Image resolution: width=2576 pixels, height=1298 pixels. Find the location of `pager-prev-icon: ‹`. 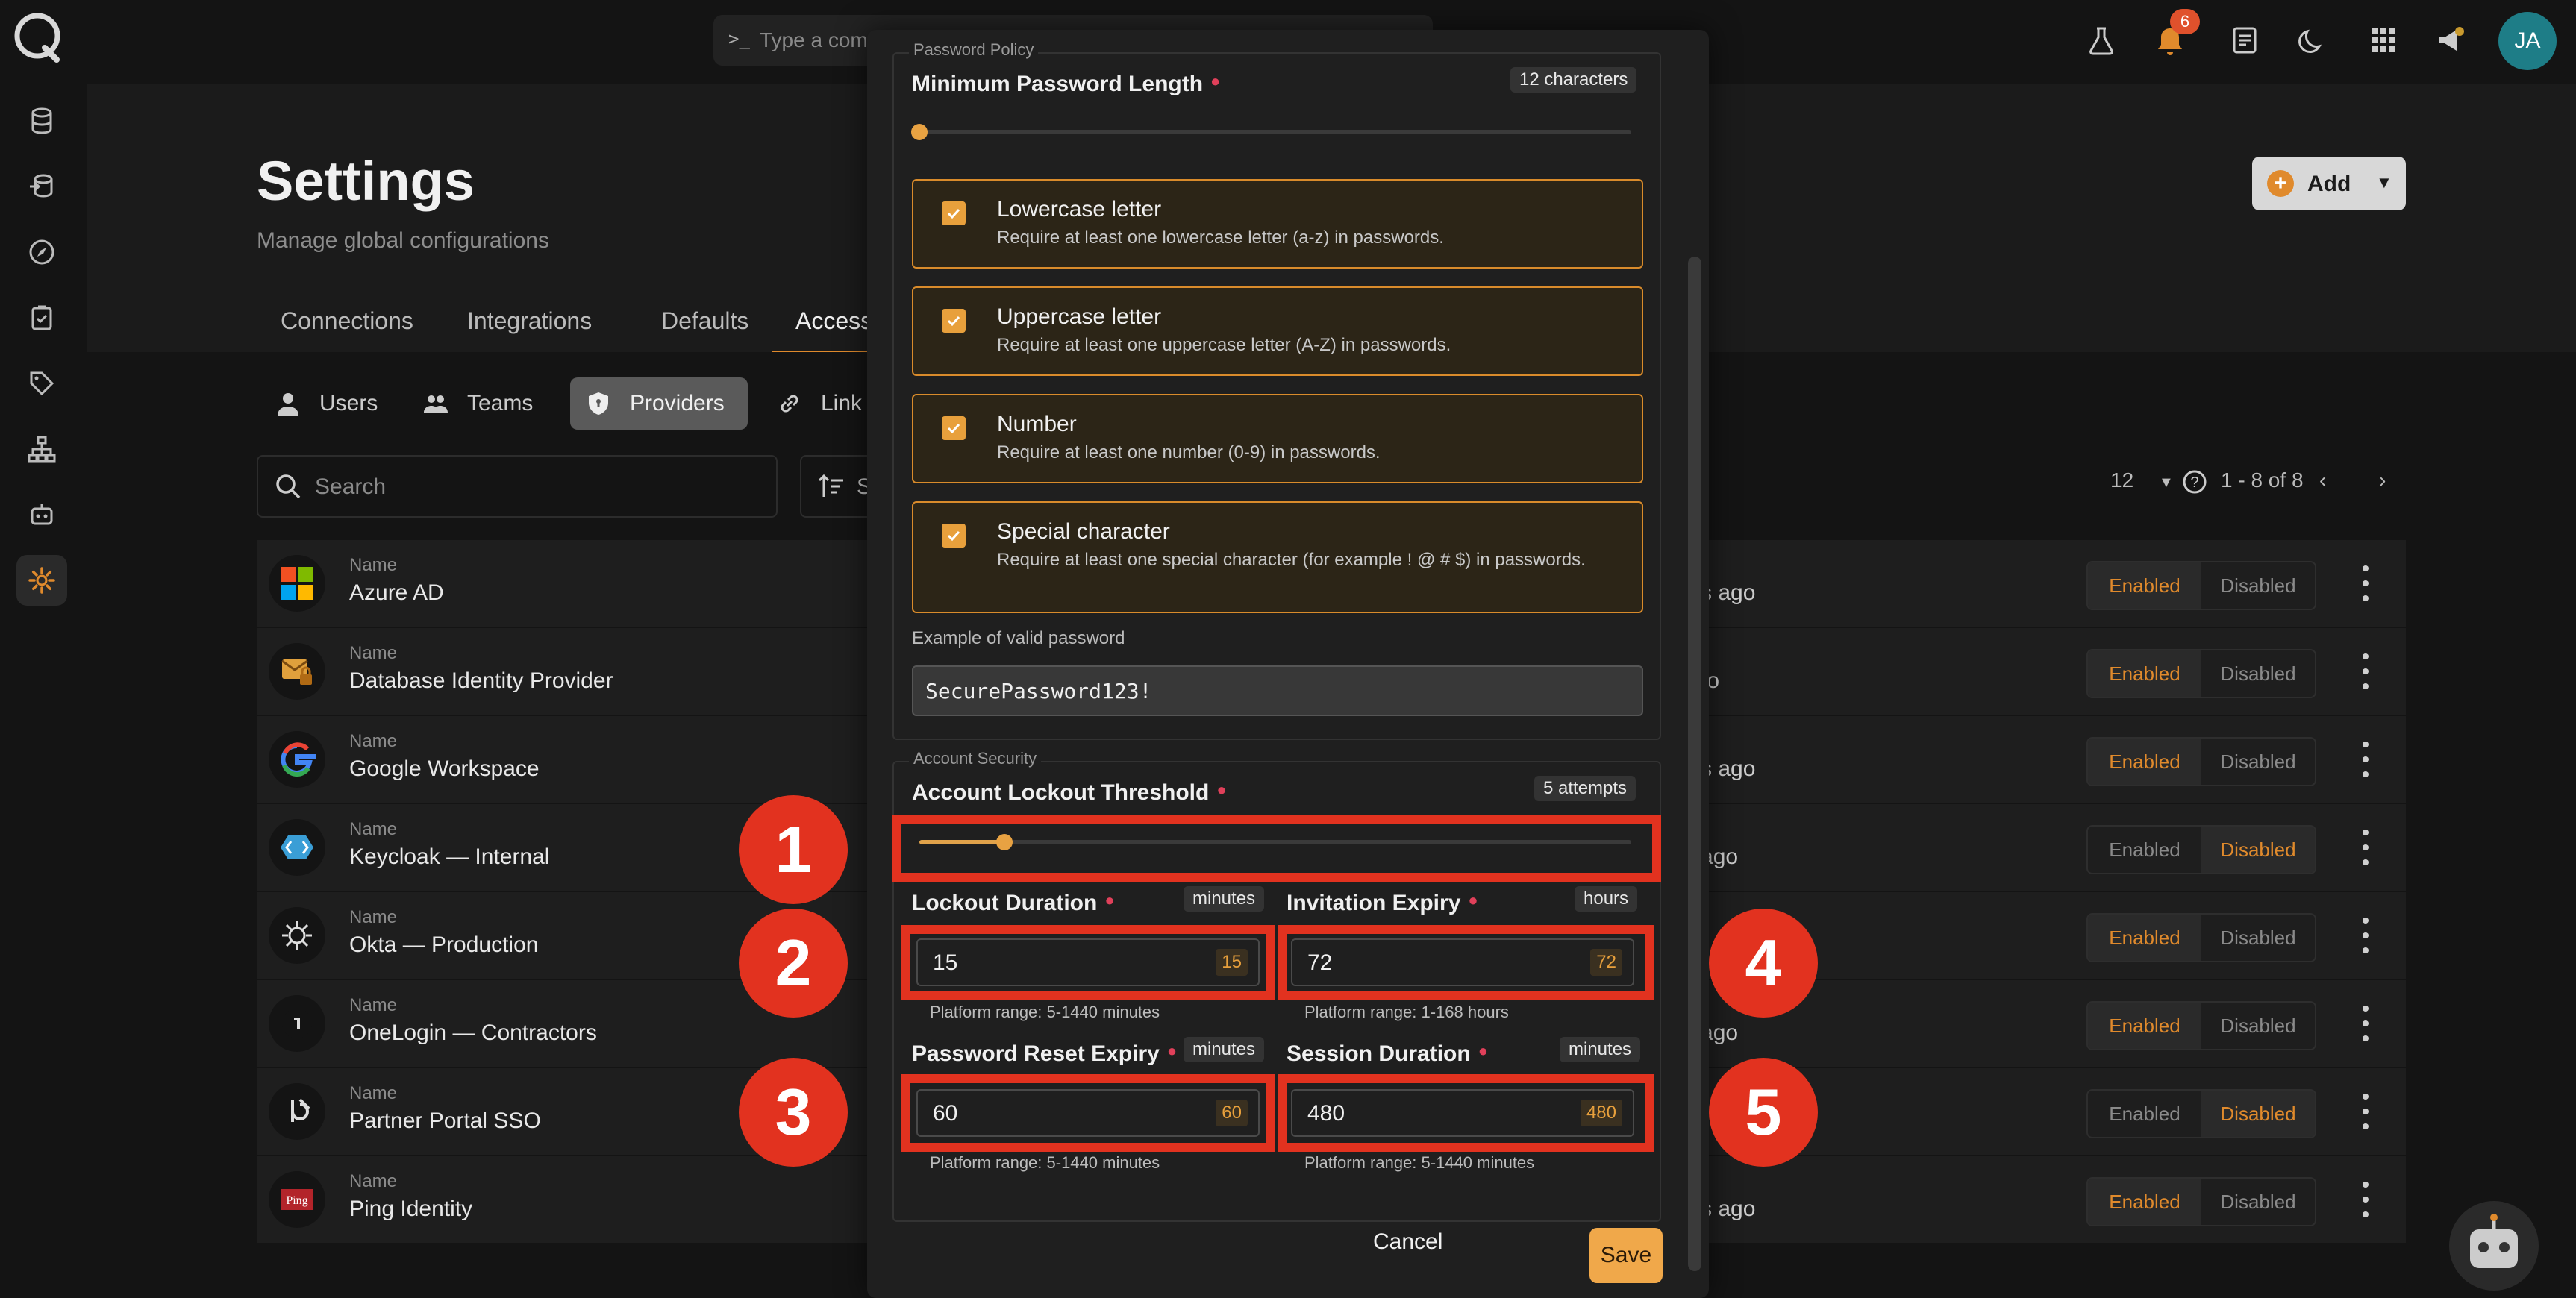

pager-prev-icon: ‹ is located at coordinates (2322, 480).